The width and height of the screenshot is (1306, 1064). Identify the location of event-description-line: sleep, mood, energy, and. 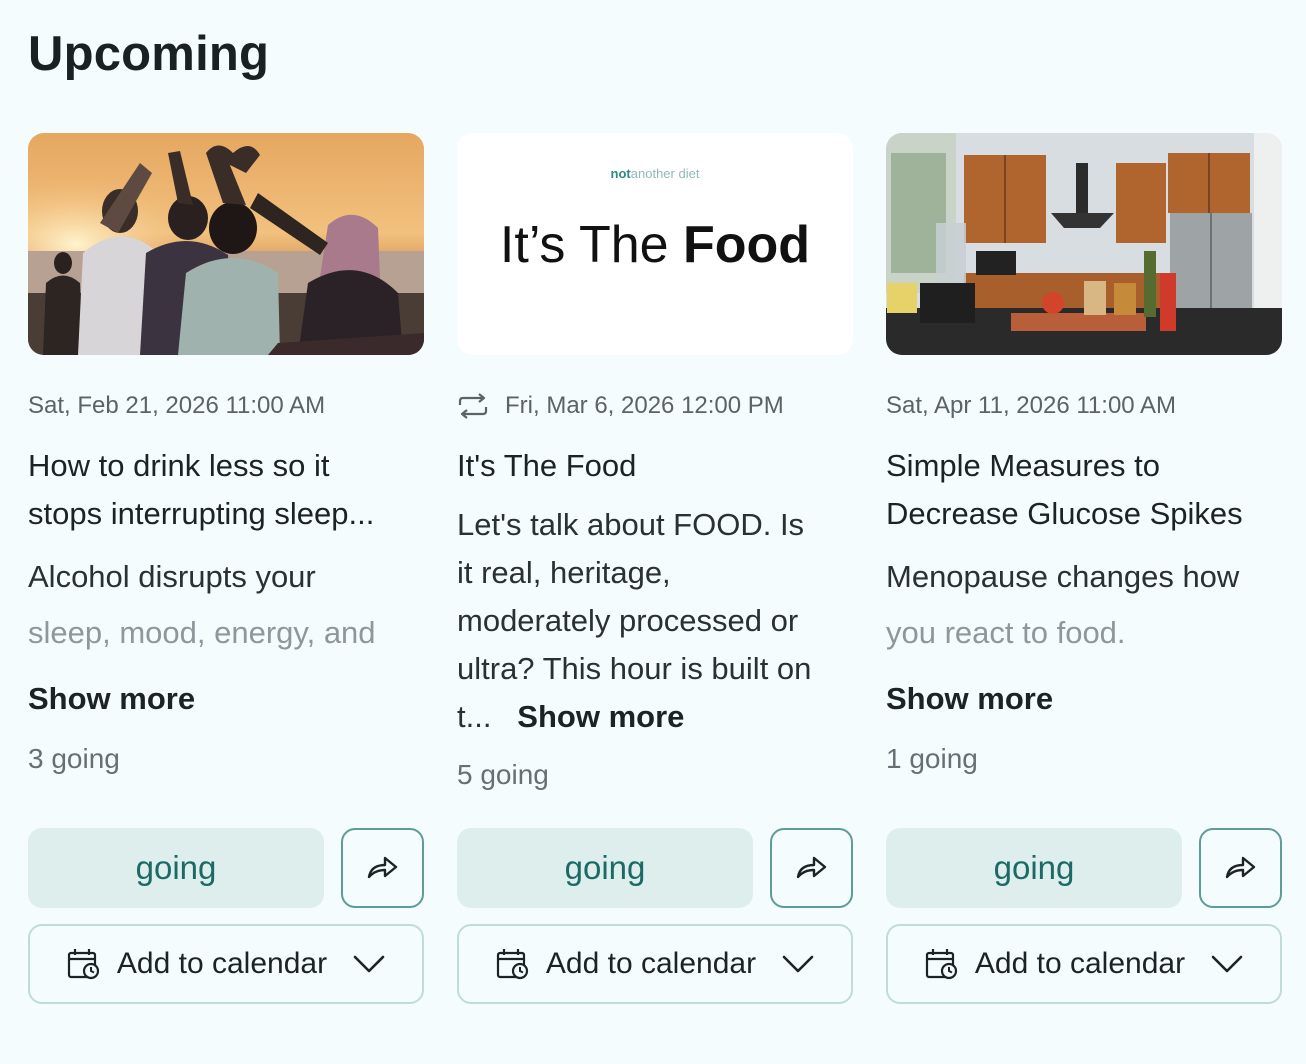
(202, 632).